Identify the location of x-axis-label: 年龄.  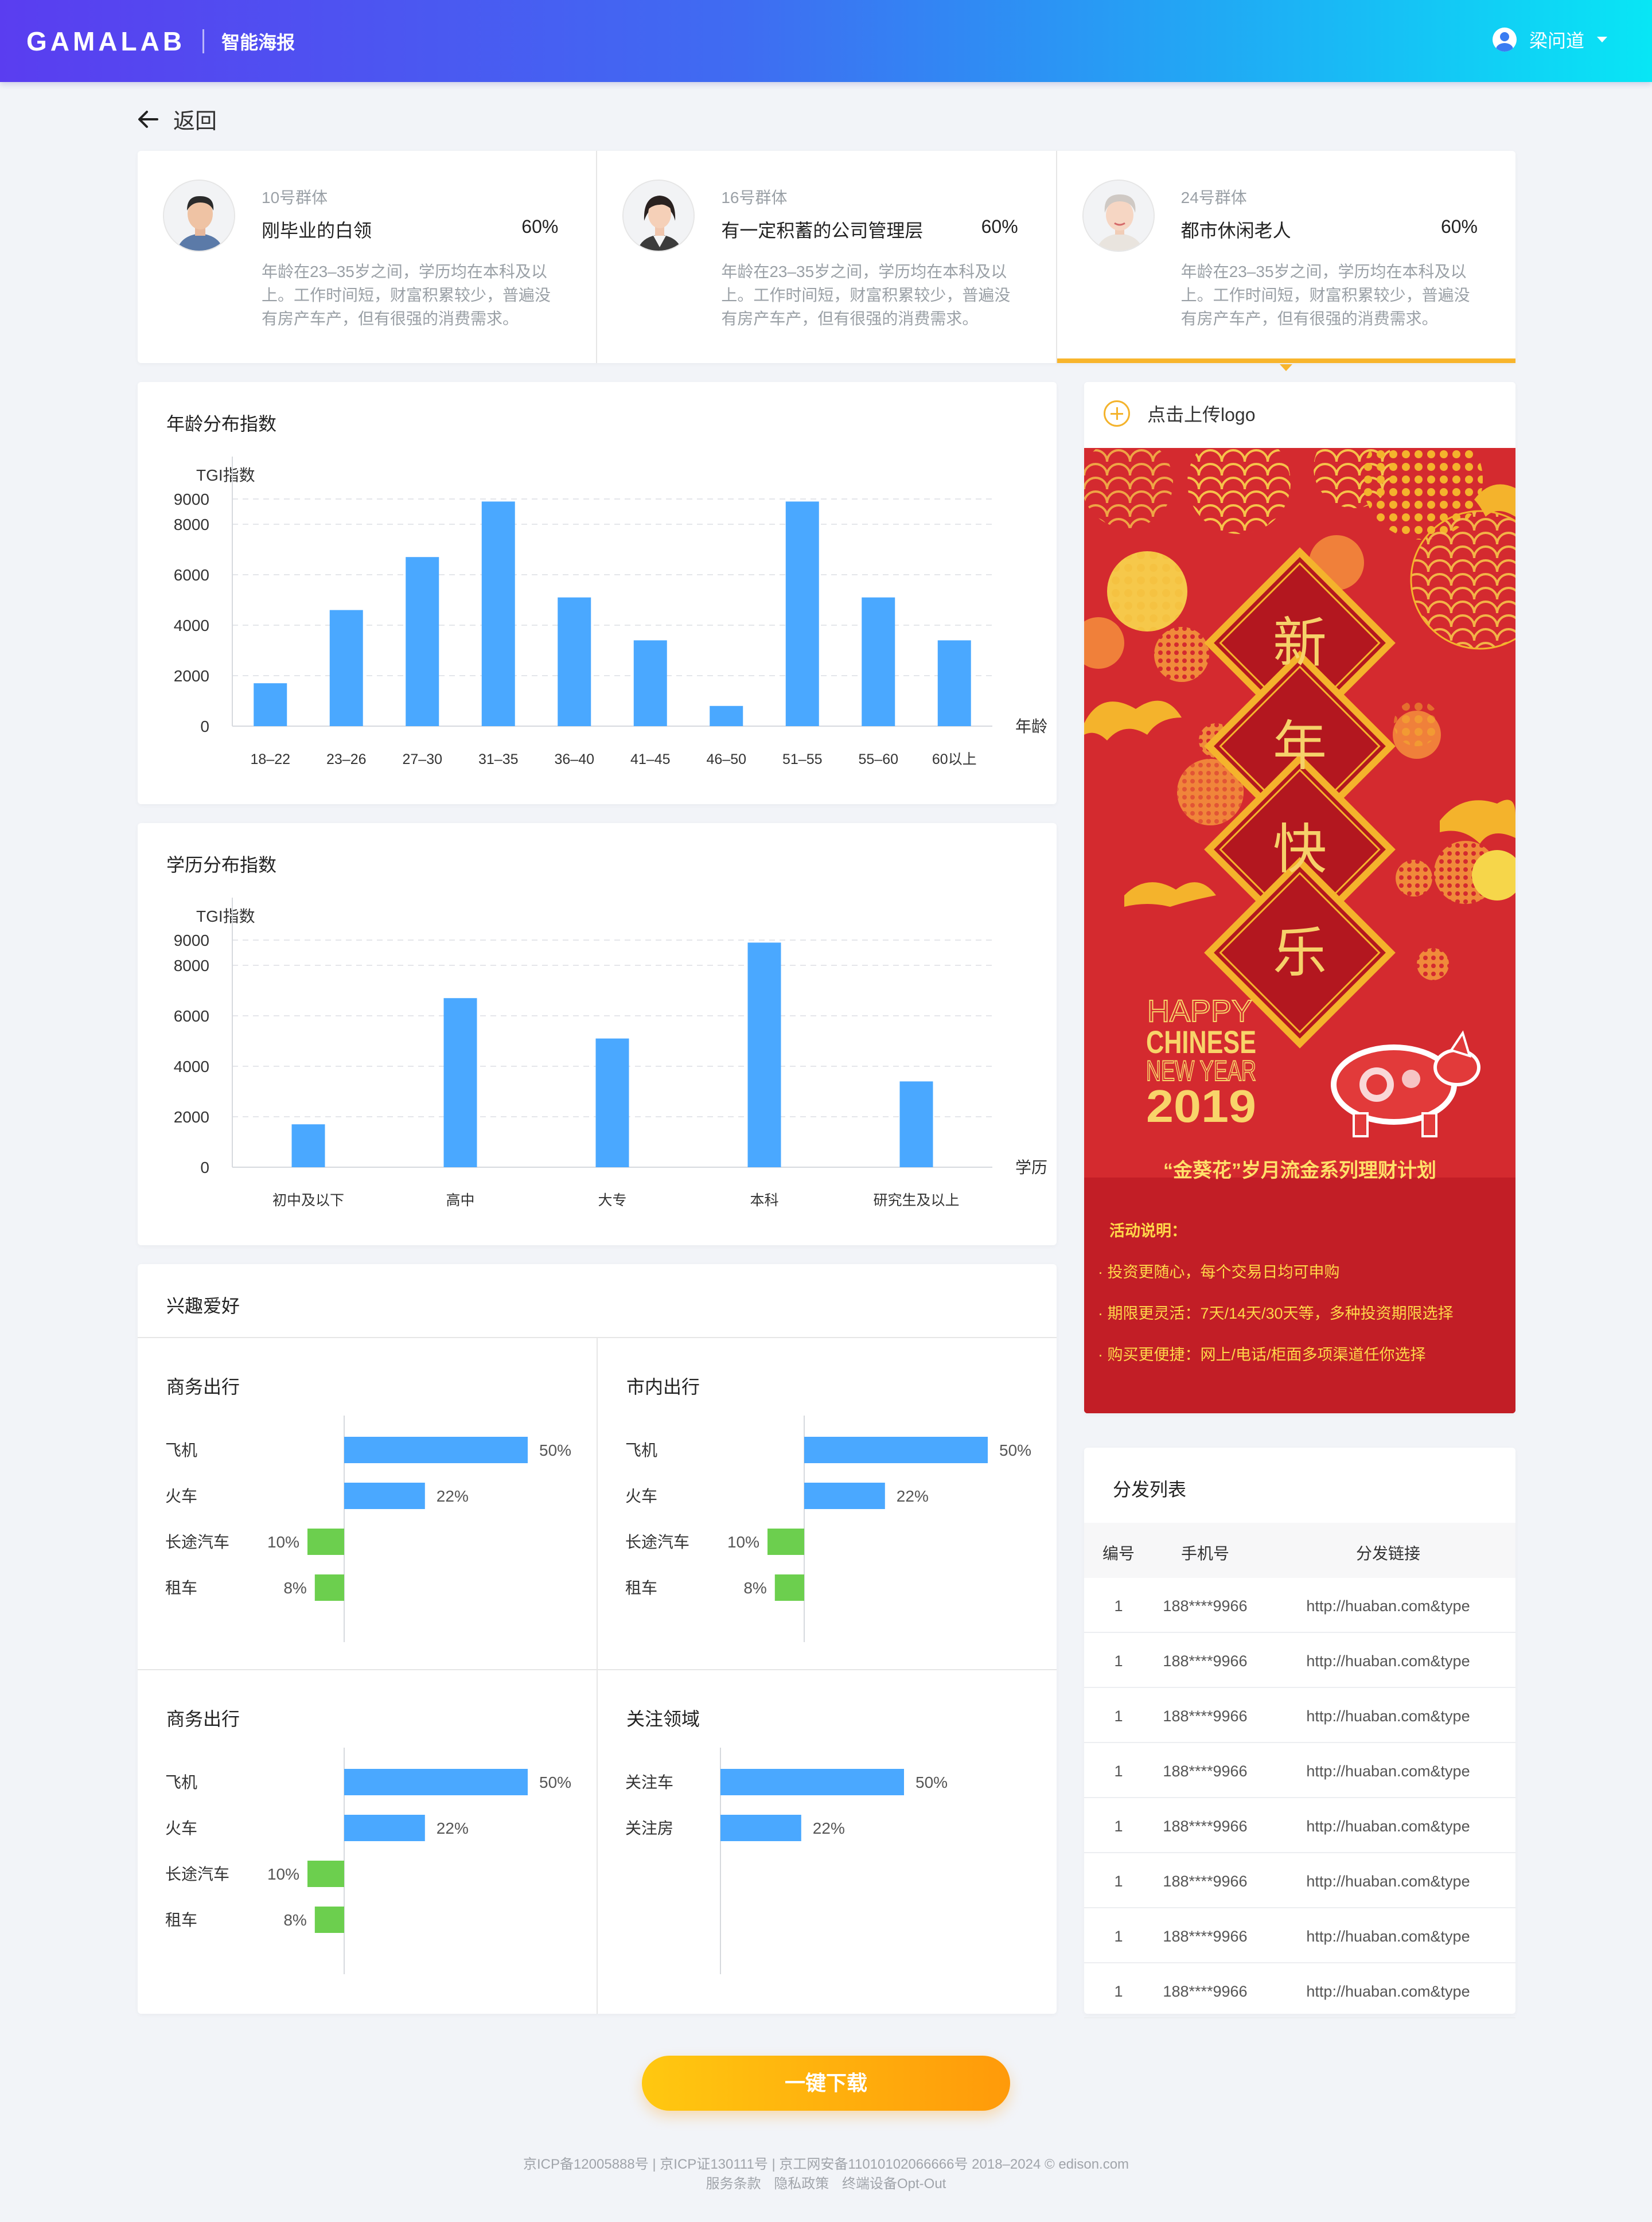
(1031, 726).